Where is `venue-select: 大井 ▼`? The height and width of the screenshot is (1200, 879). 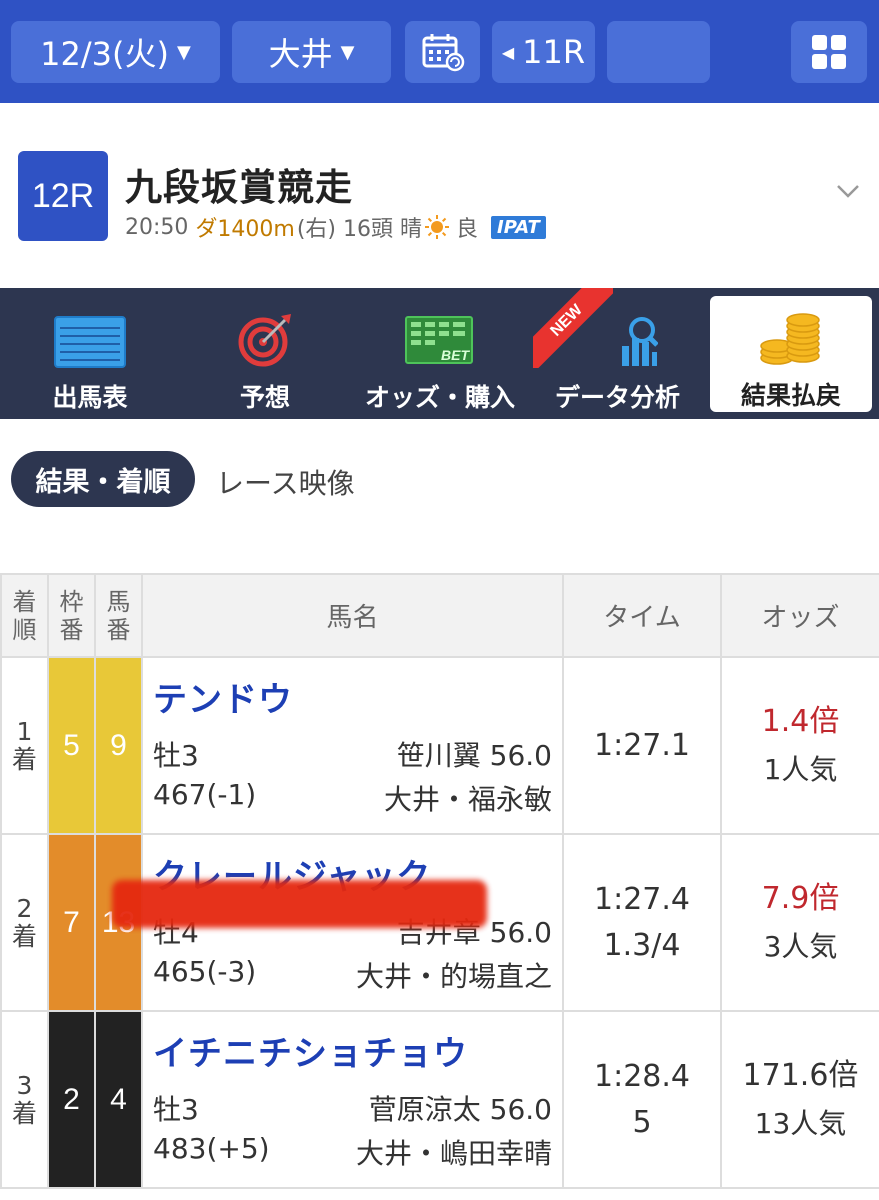
venue-select: 大井 ▼ is located at coordinates (311, 52).